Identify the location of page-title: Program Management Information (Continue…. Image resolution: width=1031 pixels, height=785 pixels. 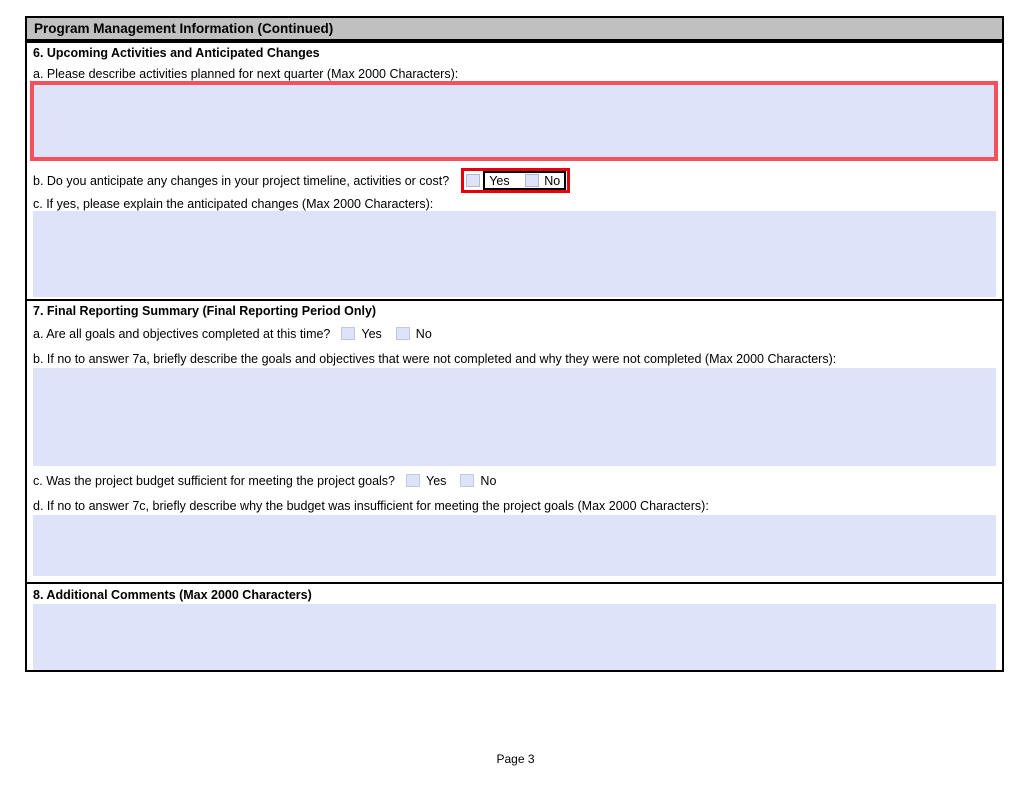
(184, 28).